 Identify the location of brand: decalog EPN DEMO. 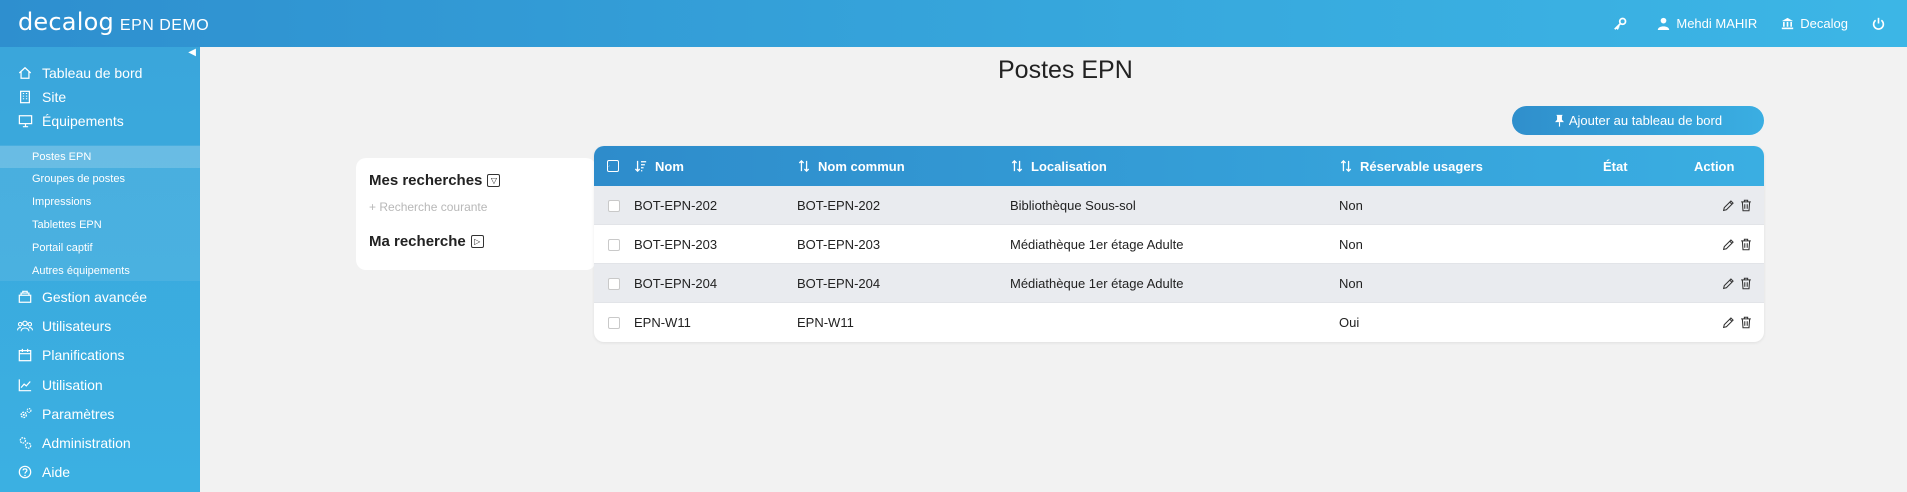
(113, 22).